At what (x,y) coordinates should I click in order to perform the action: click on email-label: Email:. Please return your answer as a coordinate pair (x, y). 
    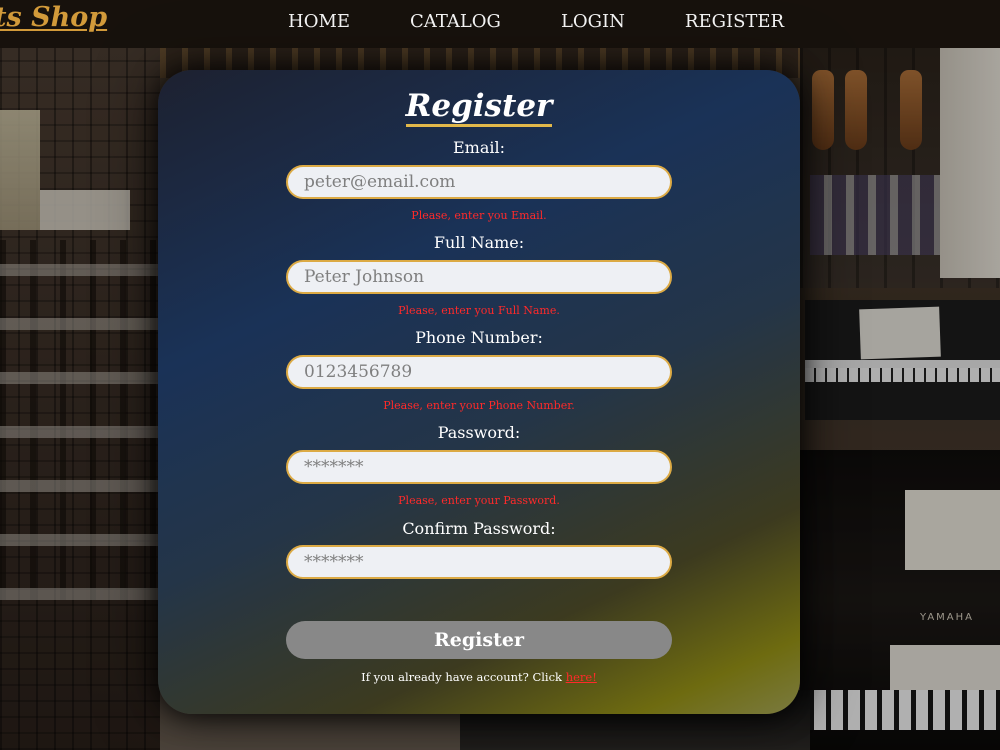
    Looking at the image, I should click on (478, 147).